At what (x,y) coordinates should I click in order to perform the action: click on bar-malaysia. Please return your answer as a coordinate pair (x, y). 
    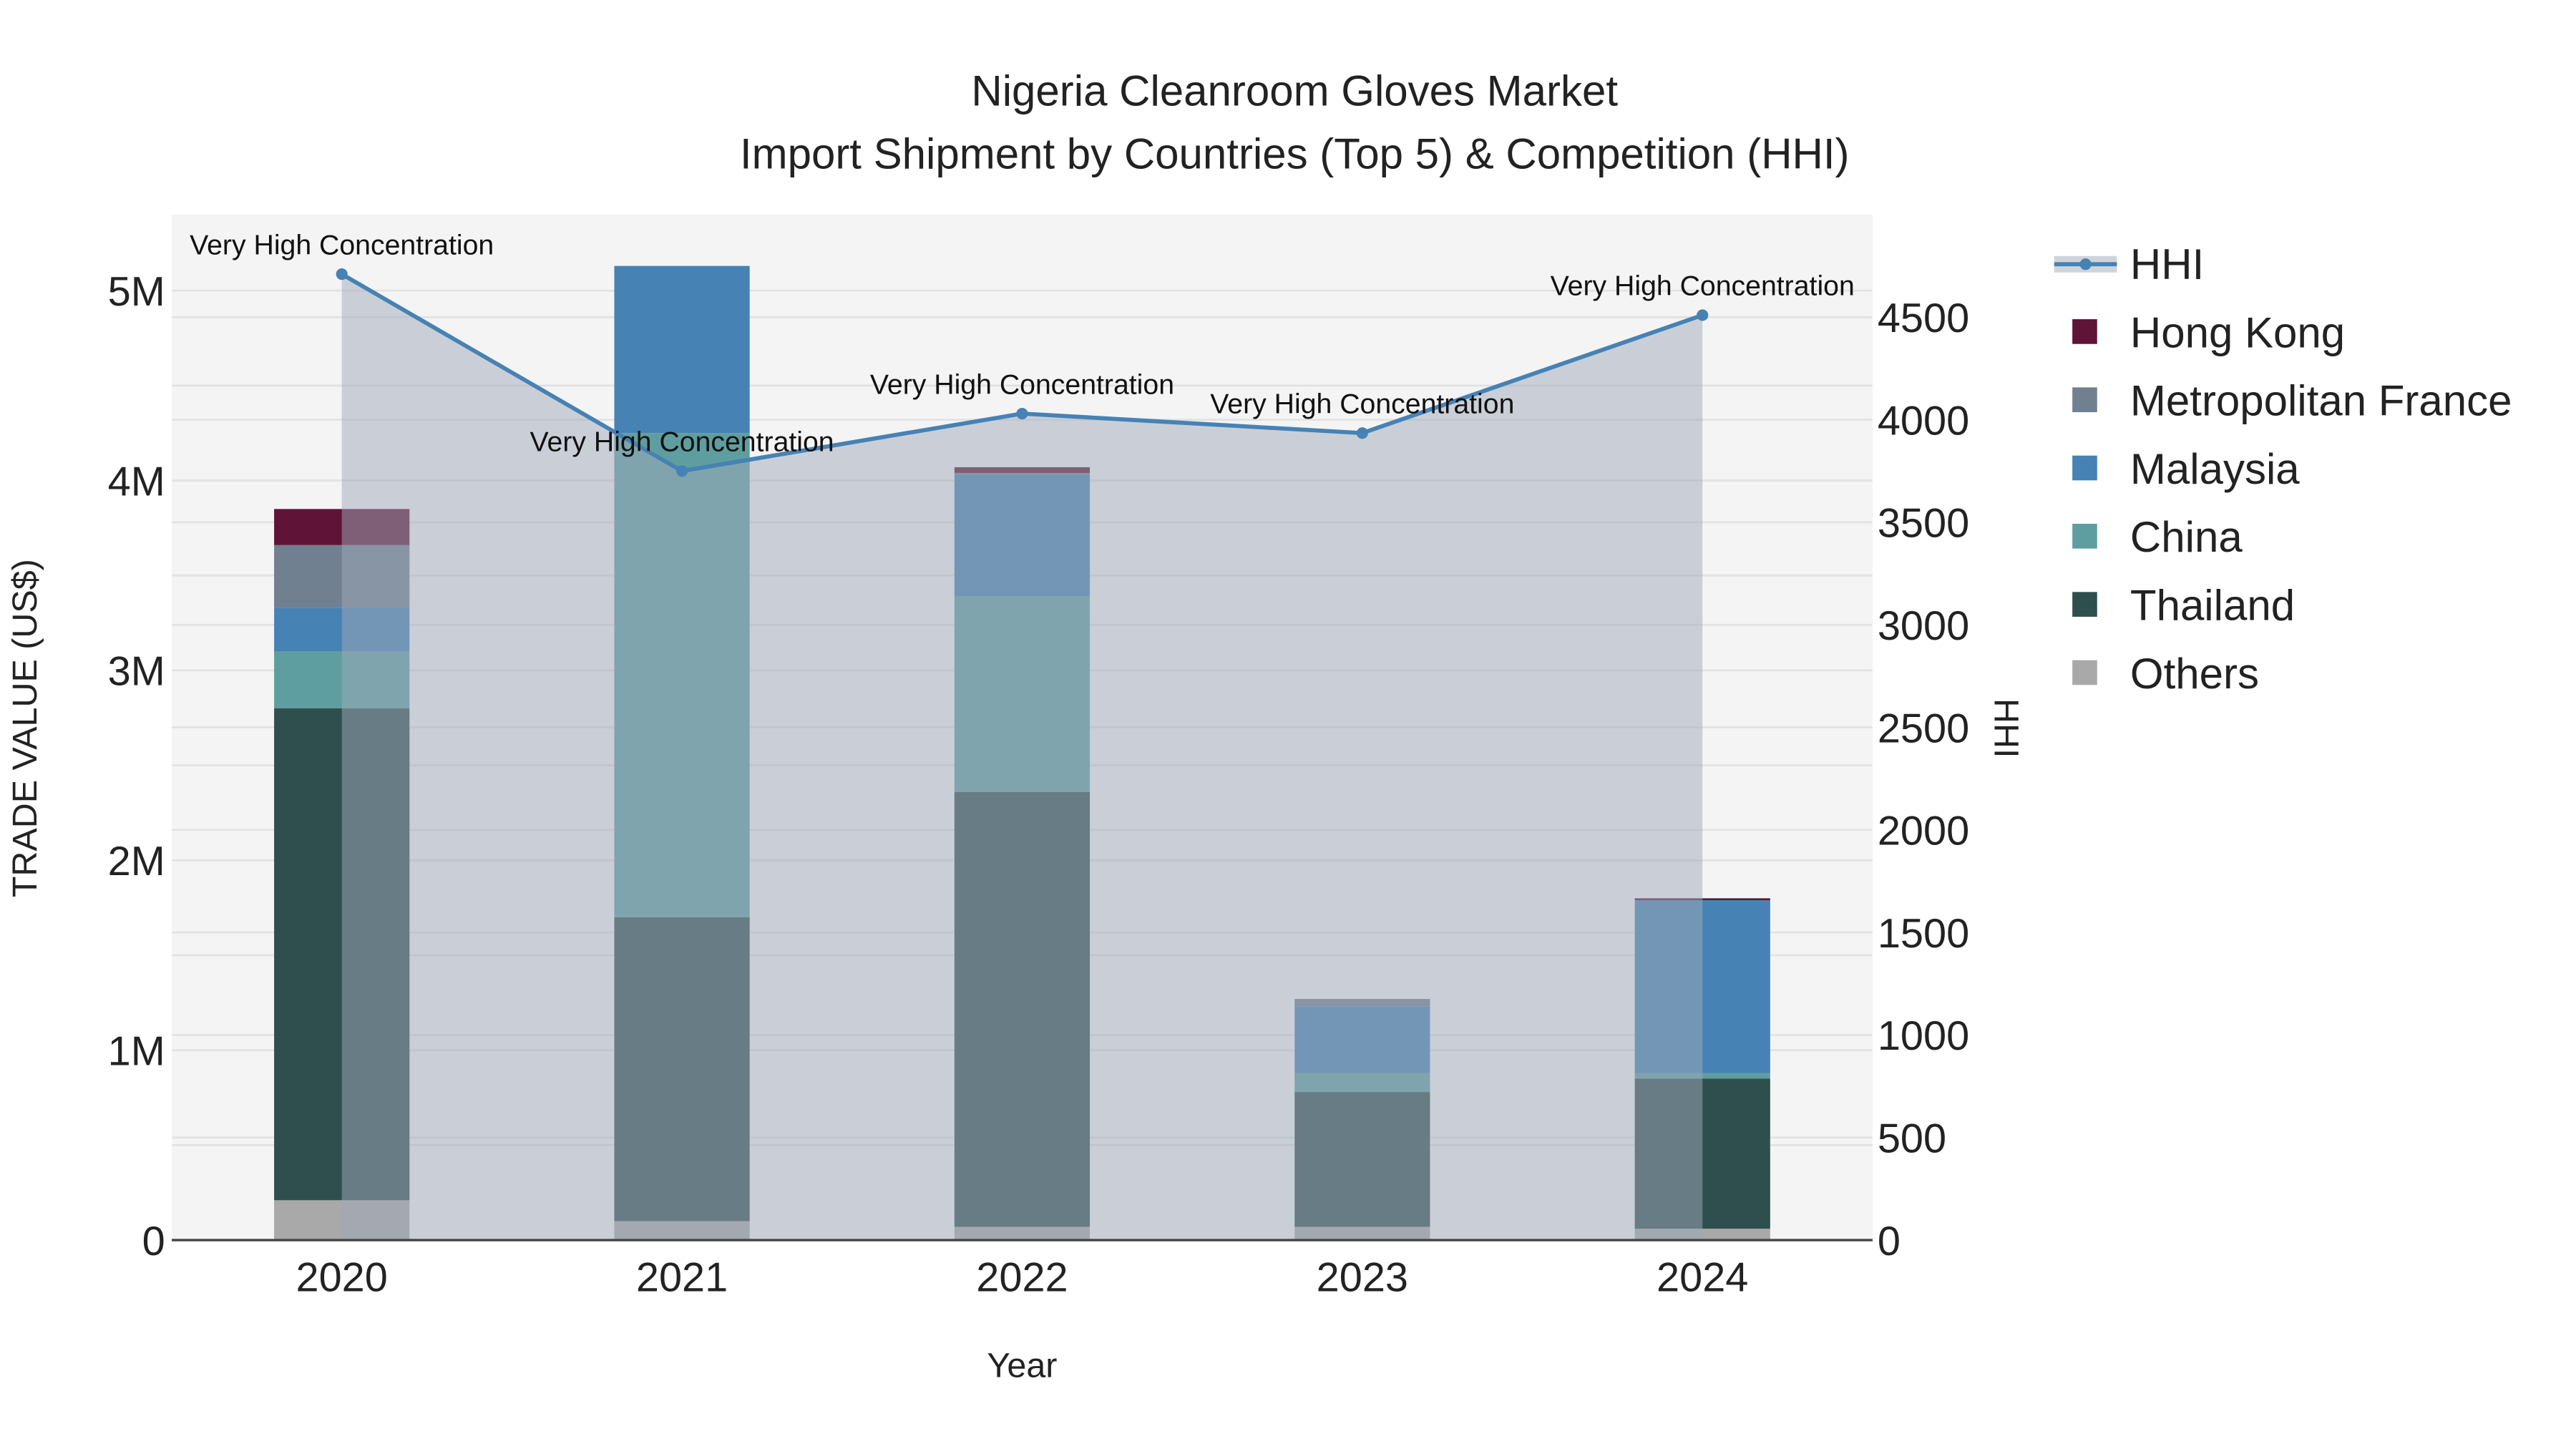
    Looking at the image, I should click on (682, 349).